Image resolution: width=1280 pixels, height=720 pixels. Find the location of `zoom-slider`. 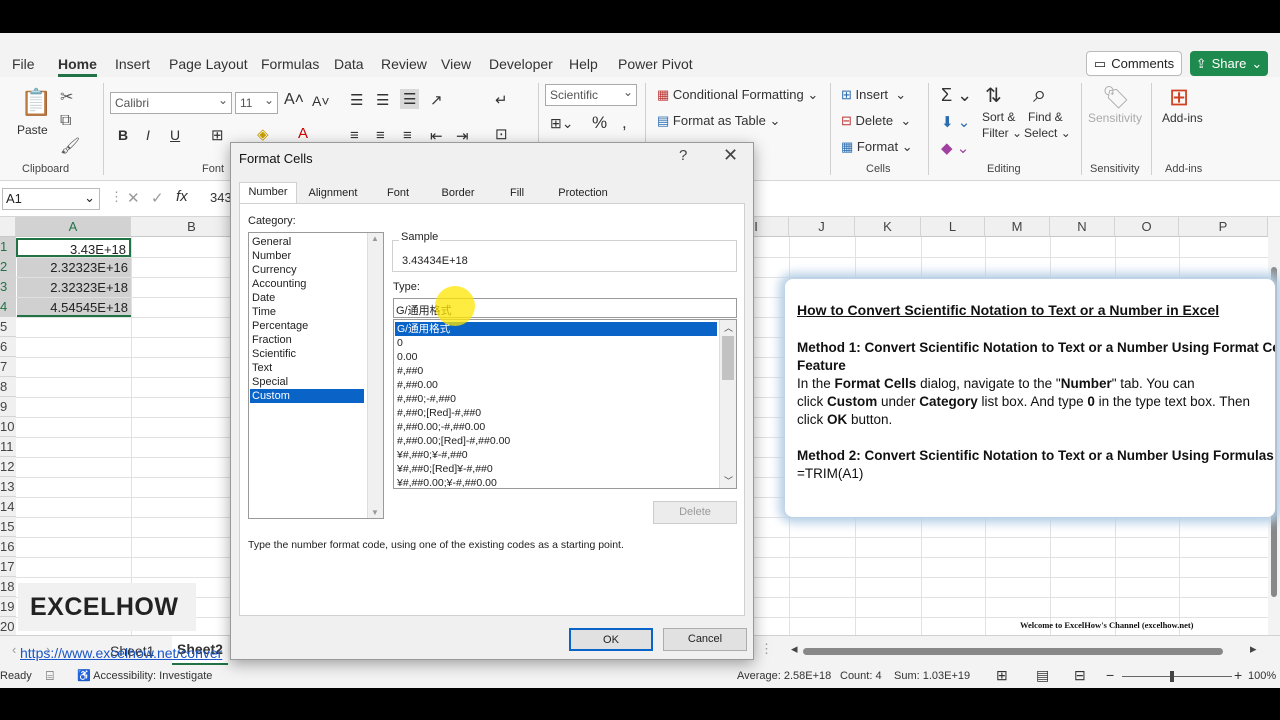

zoom-slider is located at coordinates (1177, 676).